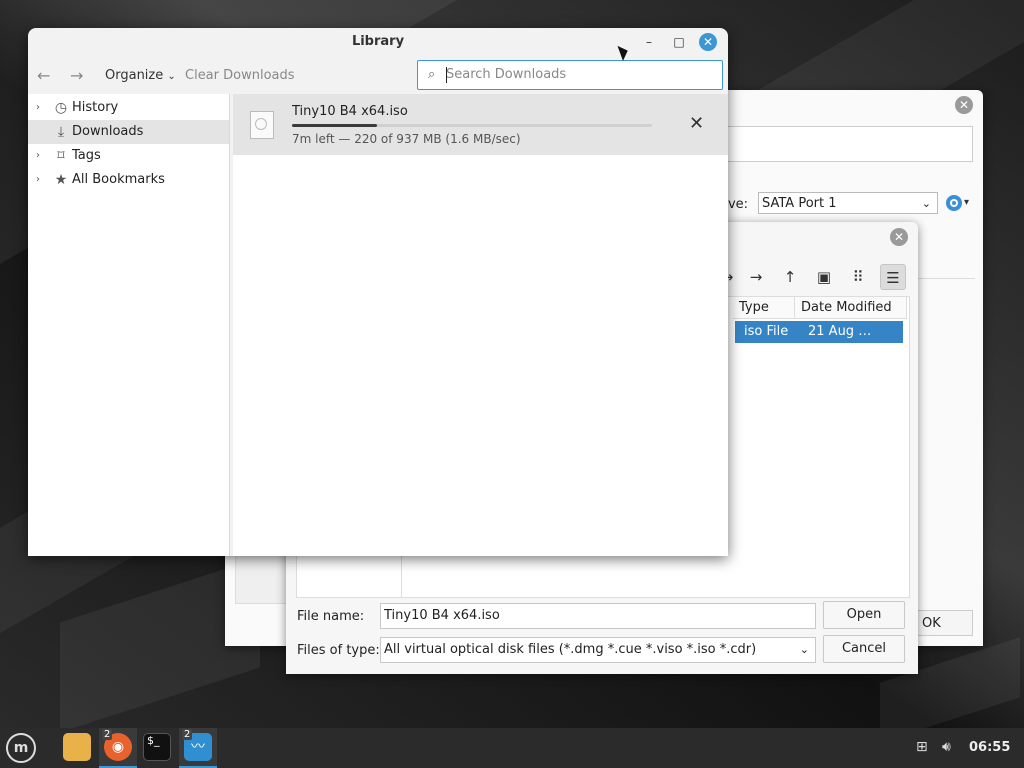 This screenshot has width=1024, height=768. Describe the element at coordinates (766, 331) in the screenshot. I see `file-type-cell: iso File` at that location.